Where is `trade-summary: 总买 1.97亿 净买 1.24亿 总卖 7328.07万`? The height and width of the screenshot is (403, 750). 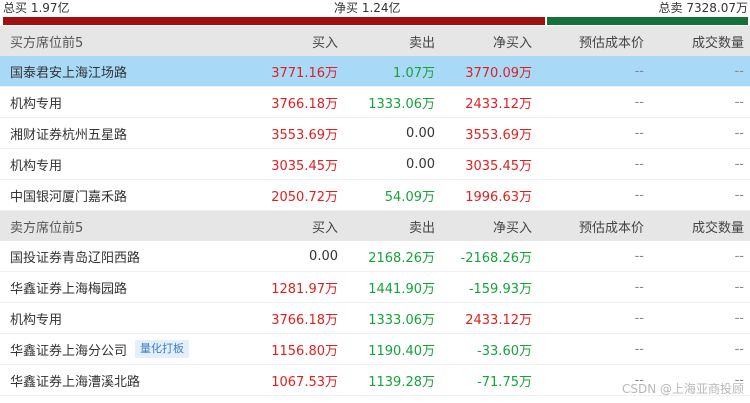
trade-summary: 总买 1.97亿 净买 1.24亿 总卖 7328.07万 is located at coordinates (375, 13).